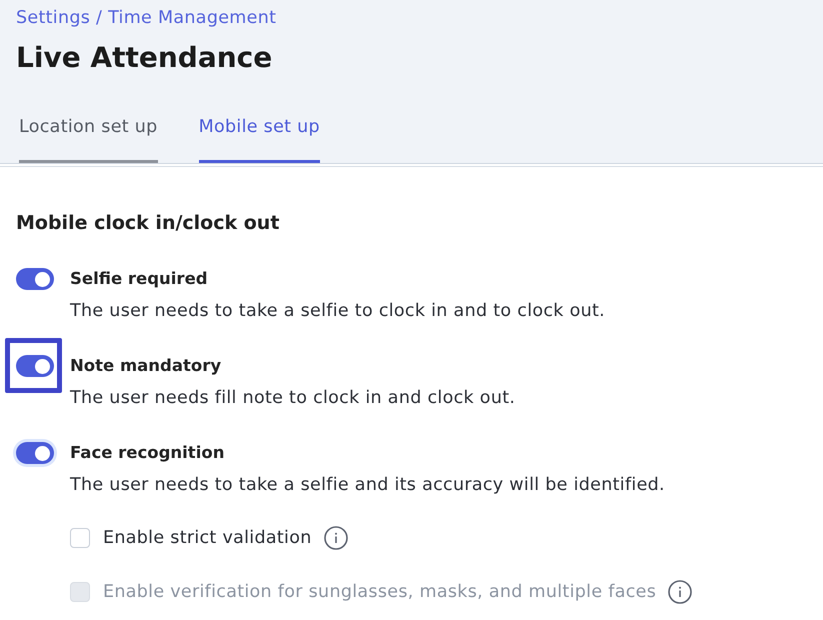 This screenshot has width=823, height=620. I want to click on setting-description: The user needs fill note to clock in and clock out., so click(293, 398).